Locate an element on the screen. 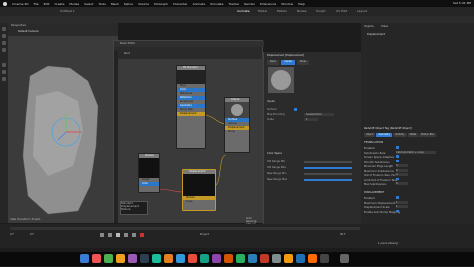  tag-tab-geometry: Geometry is located at coordinates (384, 135).